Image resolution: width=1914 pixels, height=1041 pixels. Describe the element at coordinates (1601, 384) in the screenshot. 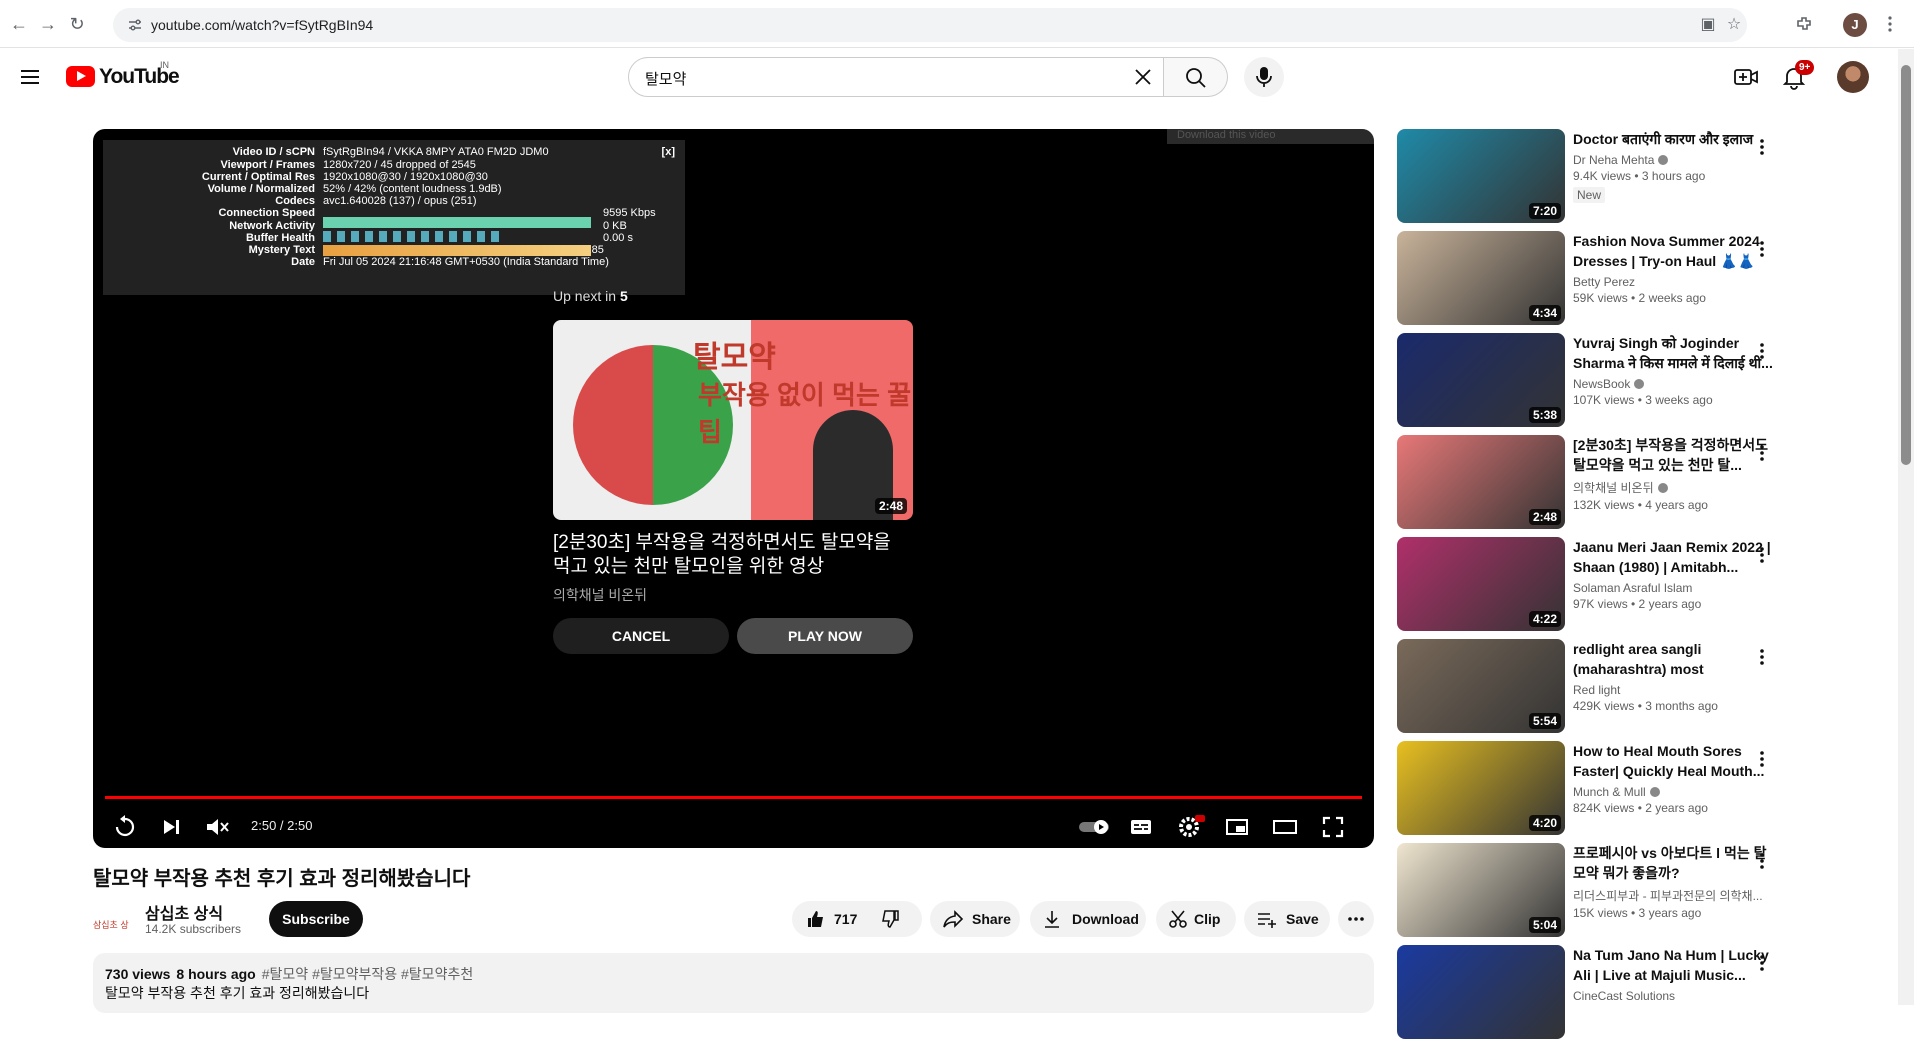

I see `channel-name: NewsBook` at that location.